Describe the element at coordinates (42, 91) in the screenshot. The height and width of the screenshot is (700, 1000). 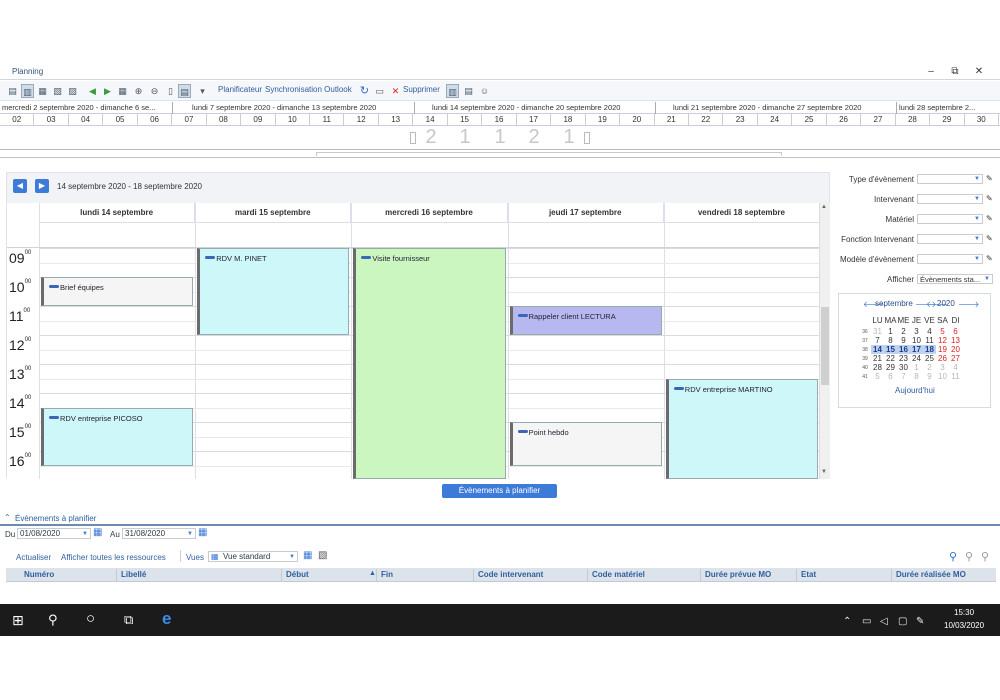
I see `workweek-view-icon: ▦` at that location.